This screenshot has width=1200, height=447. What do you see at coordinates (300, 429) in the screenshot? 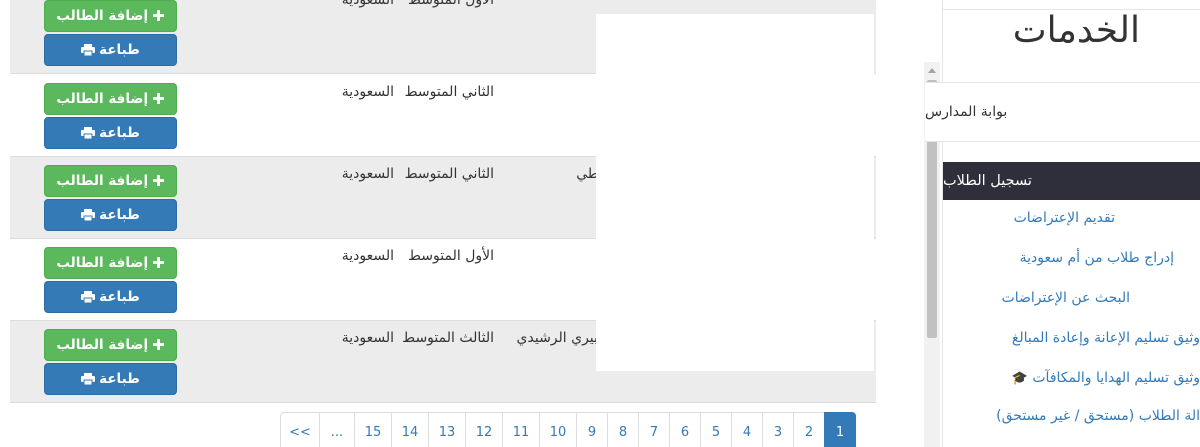
I see `pagination-prev-button: <<` at bounding box center [300, 429].